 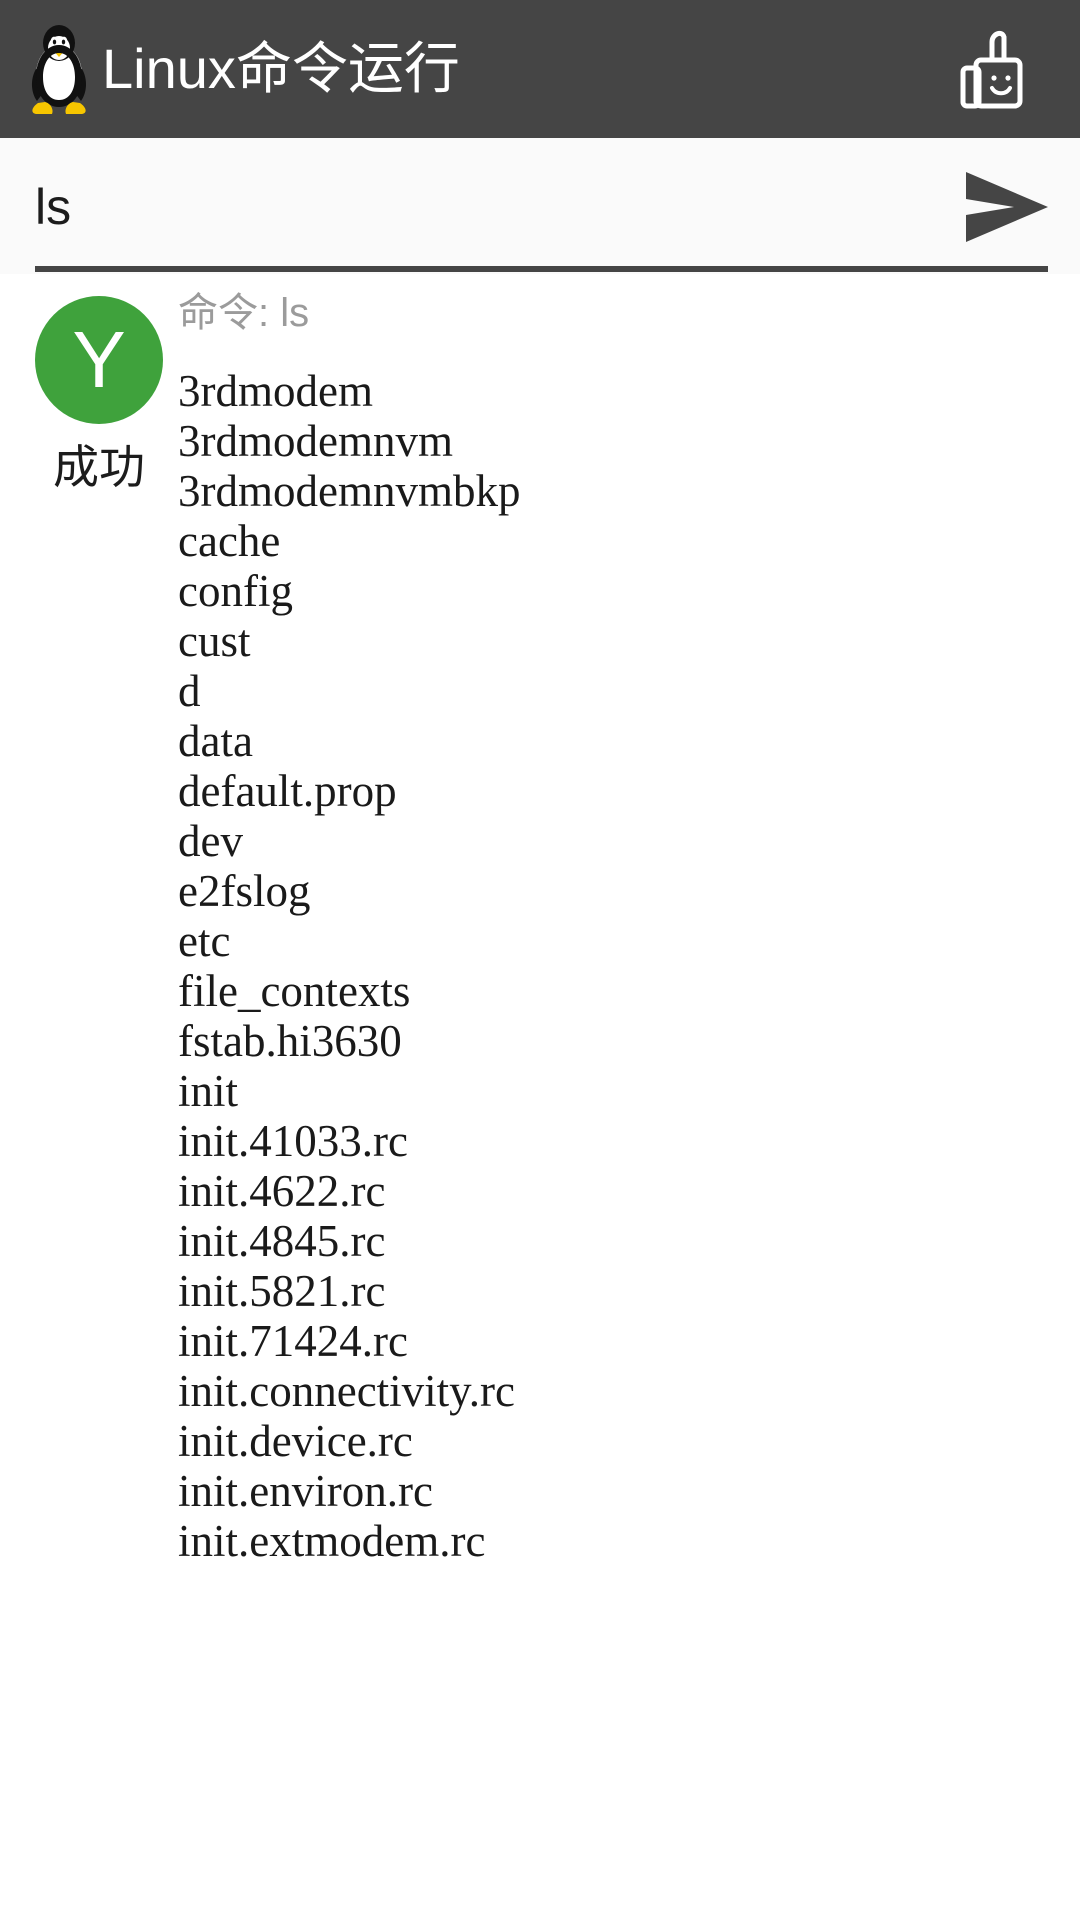 What do you see at coordinates (997, 69) in the screenshot?
I see `thumbs-up-icon` at bounding box center [997, 69].